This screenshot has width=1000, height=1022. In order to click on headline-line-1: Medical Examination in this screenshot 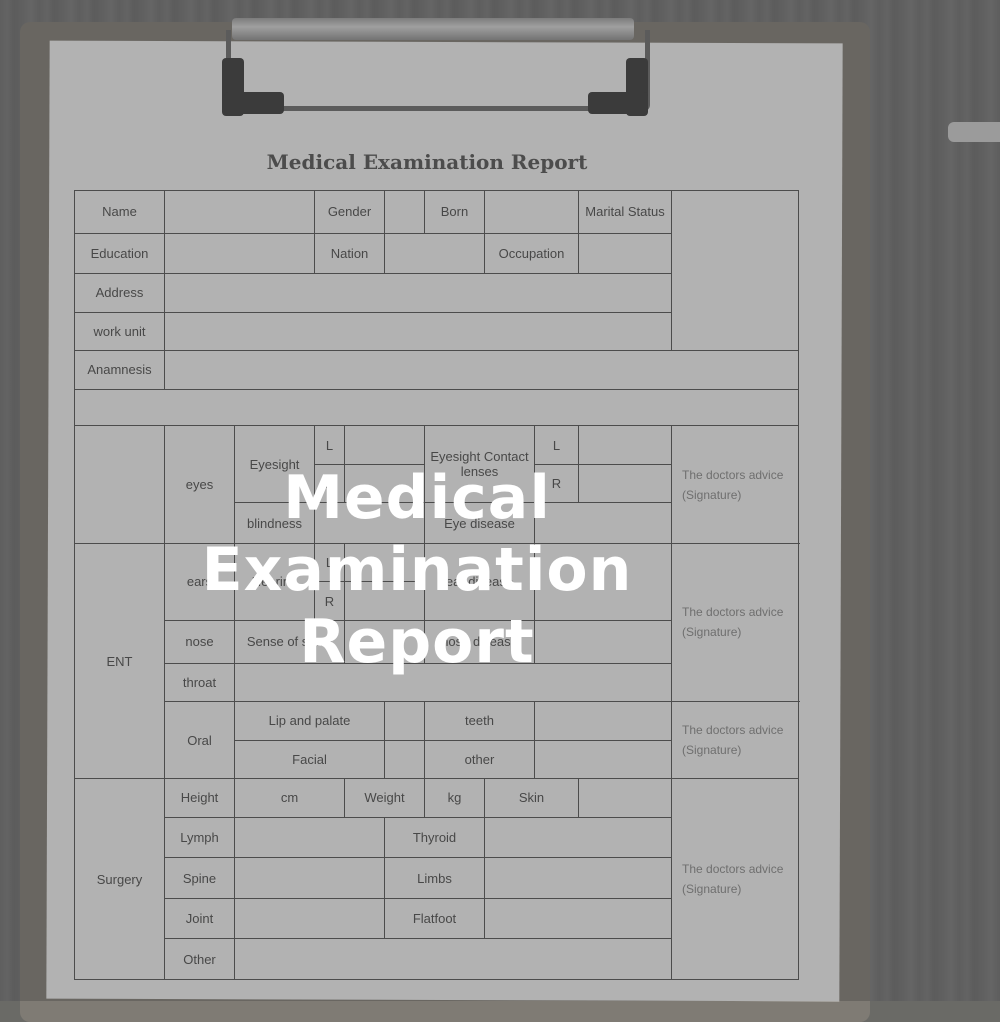, I will do `click(417, 534)`.